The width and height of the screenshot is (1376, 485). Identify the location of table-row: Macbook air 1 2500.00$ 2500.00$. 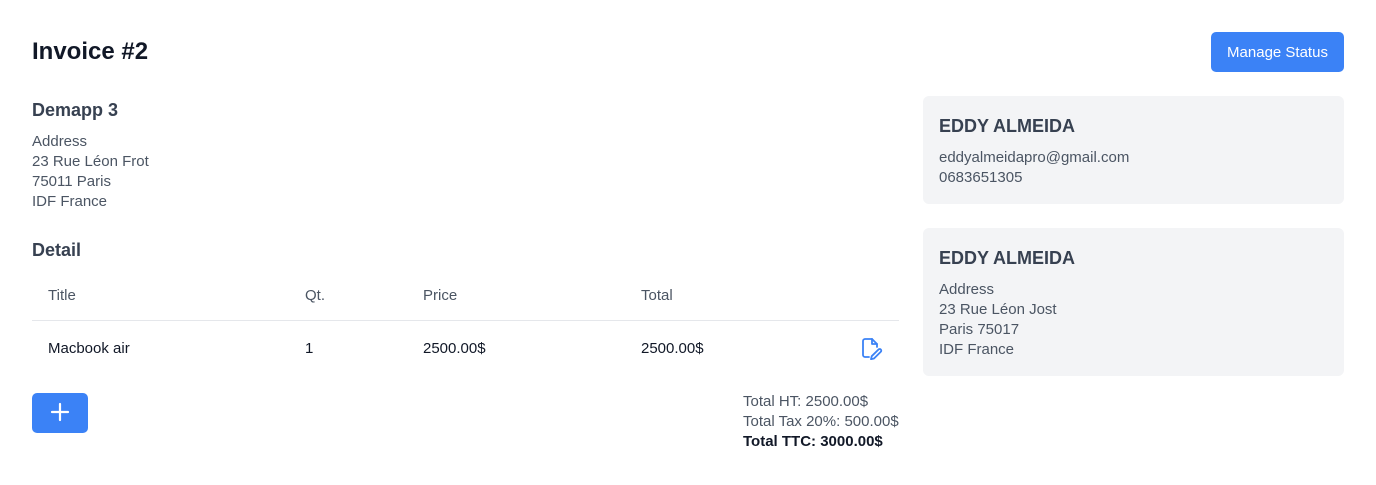
(465, 349).